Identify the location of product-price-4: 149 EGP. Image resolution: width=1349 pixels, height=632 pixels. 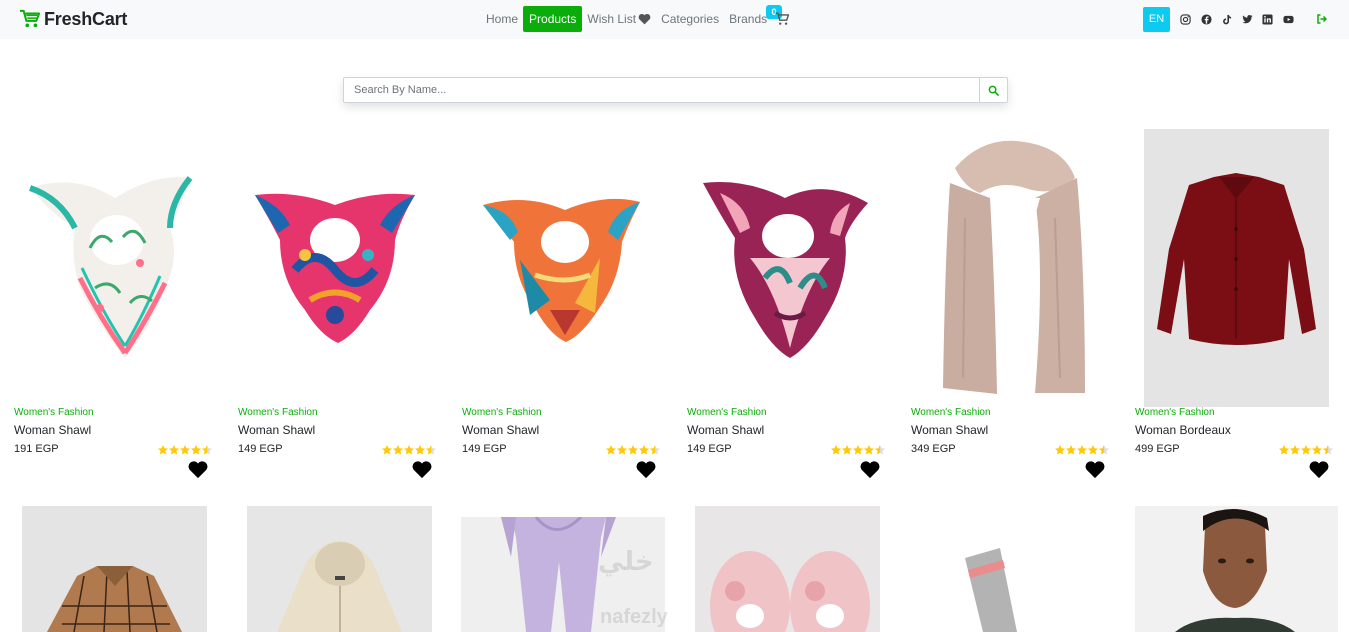
(709, 449).